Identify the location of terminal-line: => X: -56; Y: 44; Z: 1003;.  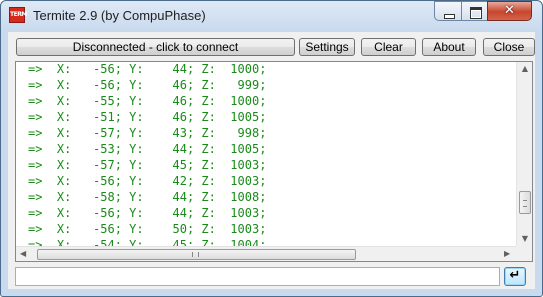
(147, 213).